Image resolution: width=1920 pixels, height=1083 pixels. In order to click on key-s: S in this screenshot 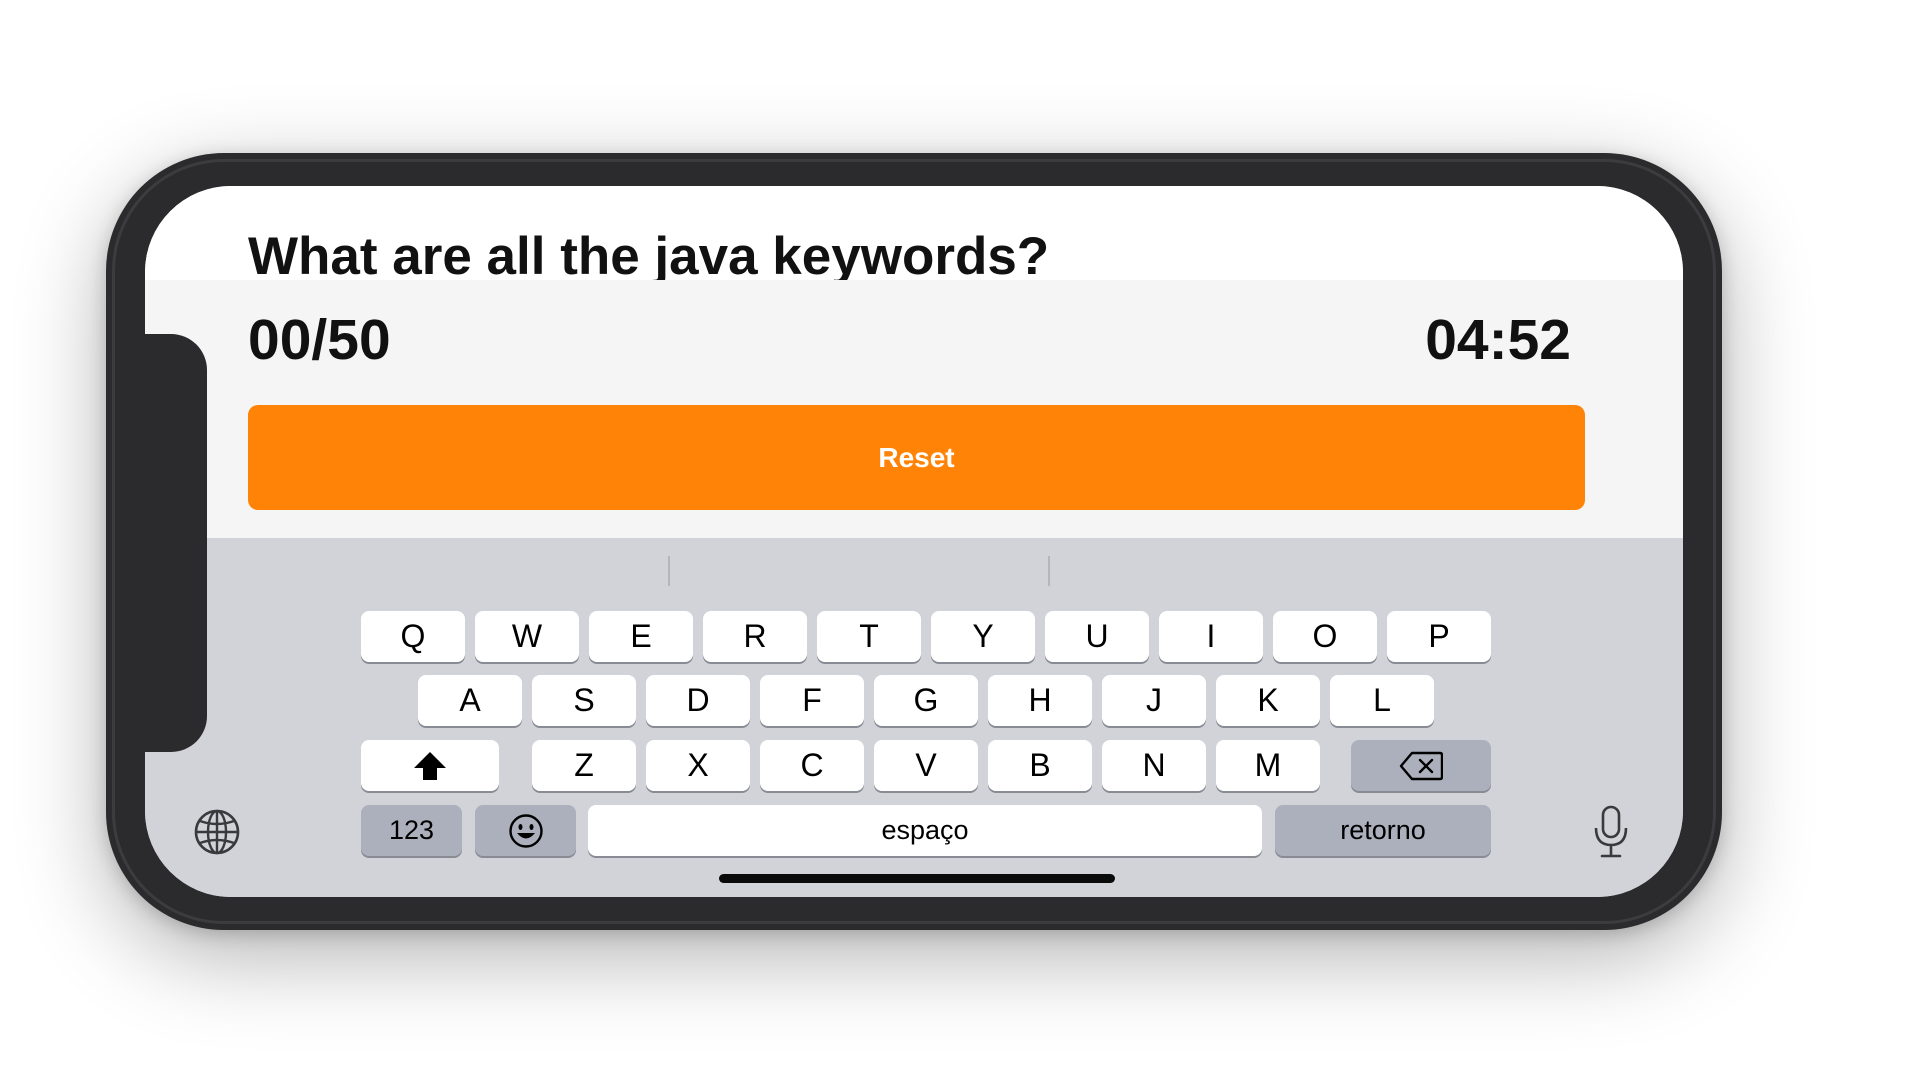, I will do `click(584, 700)`.